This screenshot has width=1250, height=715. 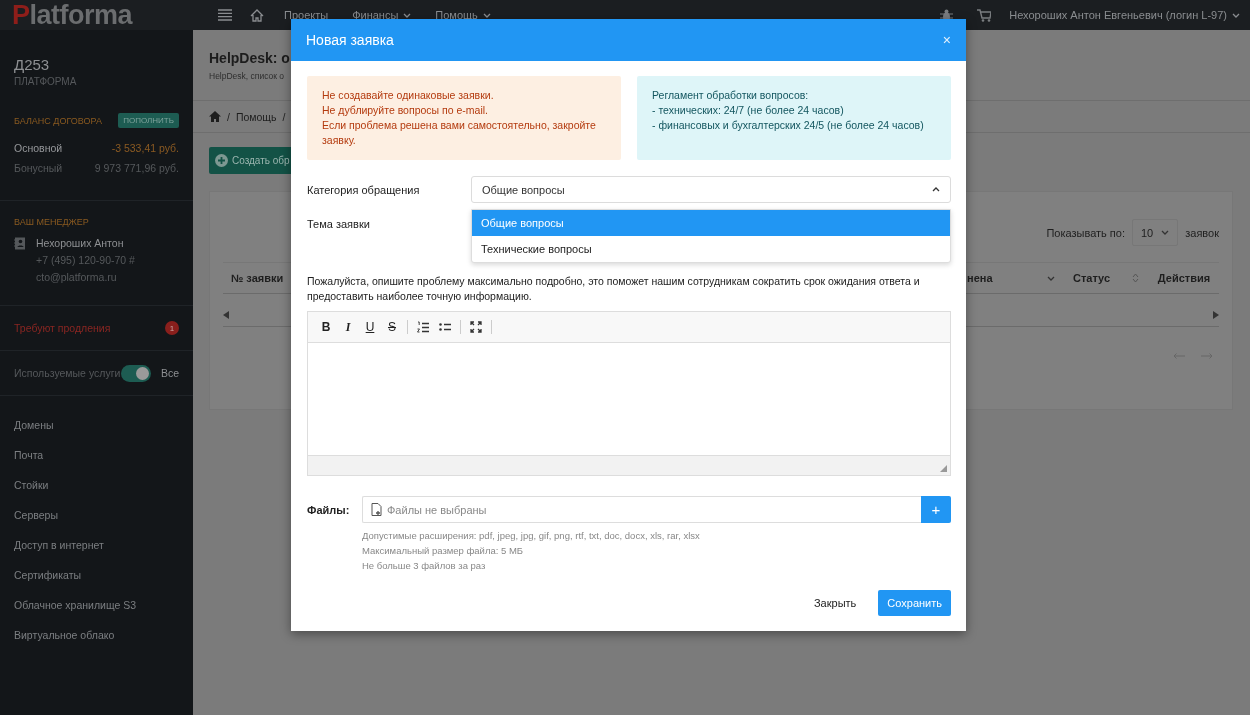 What do you see at coordinates (1015, 278) in the screenshot?
I see `column-header: нена` at bounding box center [1015, 278].